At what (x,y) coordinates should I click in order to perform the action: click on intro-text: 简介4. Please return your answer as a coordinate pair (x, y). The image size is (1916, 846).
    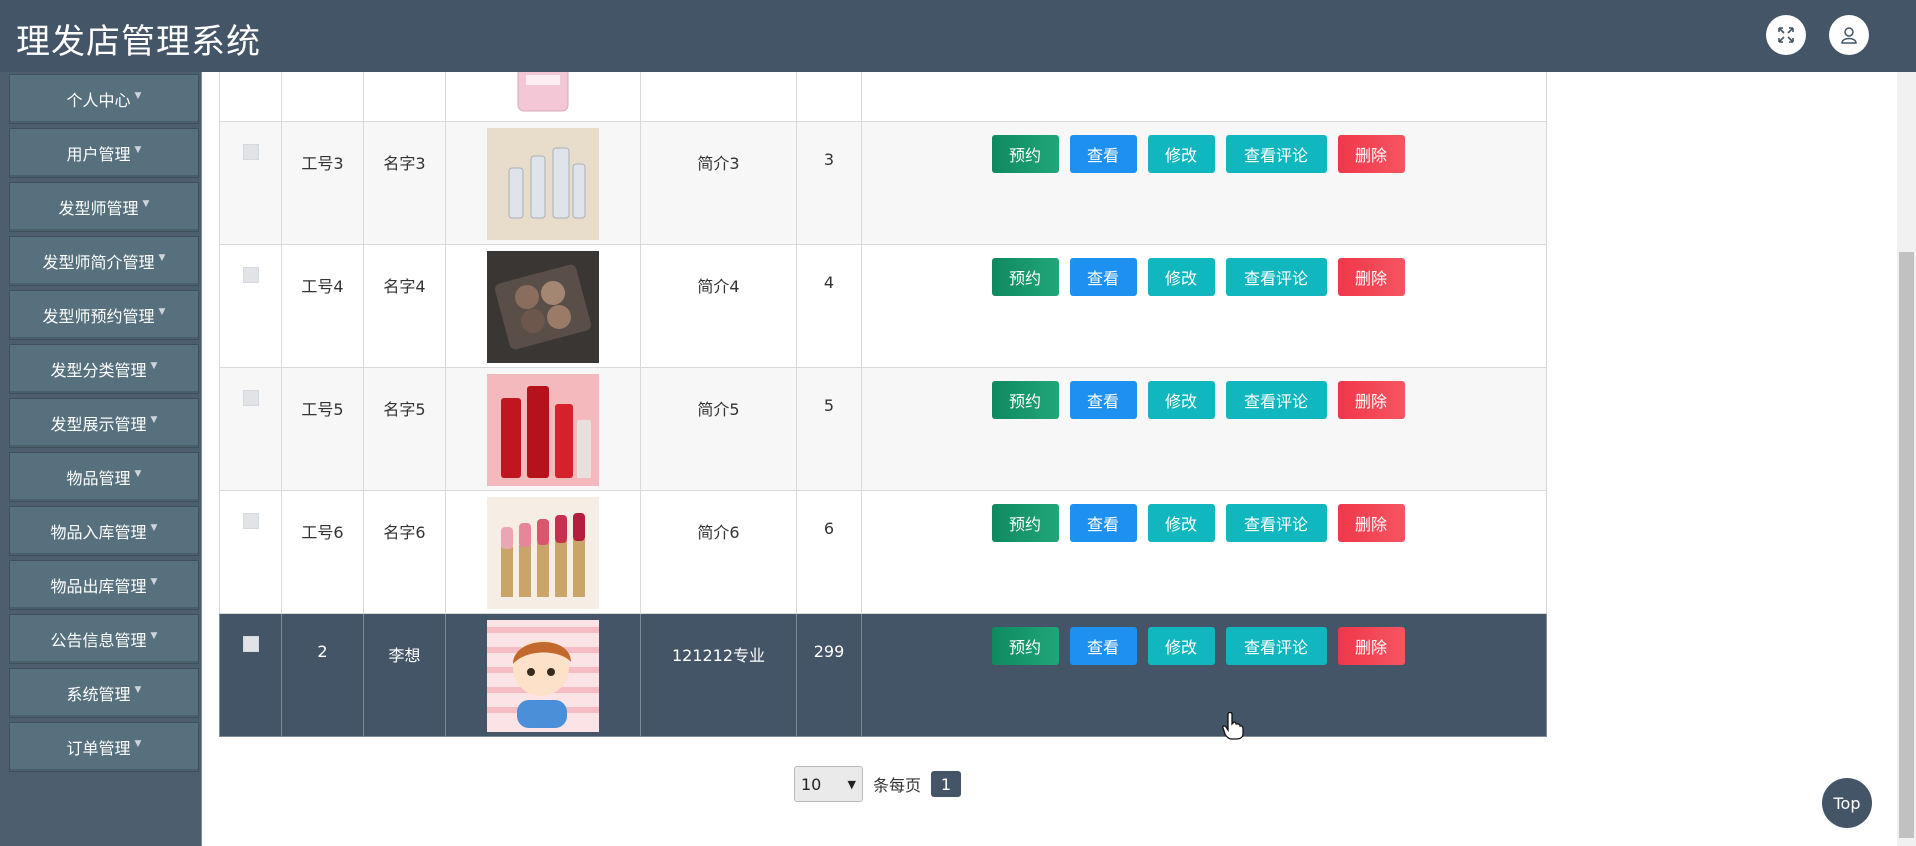
    Looking at the image, I should click on (718, 286).